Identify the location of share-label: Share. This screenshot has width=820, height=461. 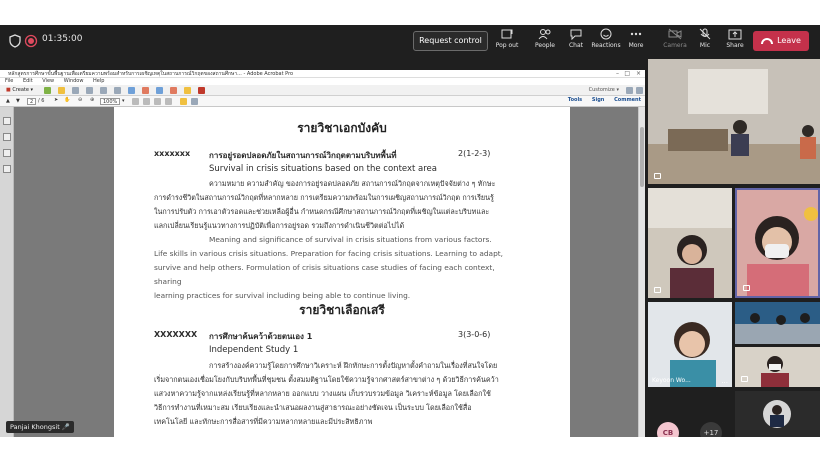
(735, 45).